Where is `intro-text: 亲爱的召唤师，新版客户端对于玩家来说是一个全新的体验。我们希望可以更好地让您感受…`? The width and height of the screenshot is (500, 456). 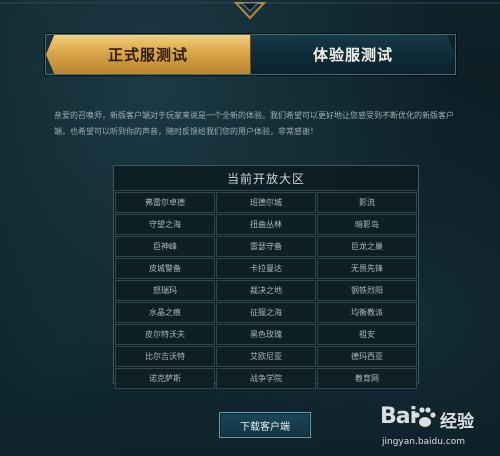 intro-text: 亲爱的召唤师，新版客户端对于玩家来说是一个全新的体验。我们希望可以更好地让您感受… is located at coordinates (254, 123).